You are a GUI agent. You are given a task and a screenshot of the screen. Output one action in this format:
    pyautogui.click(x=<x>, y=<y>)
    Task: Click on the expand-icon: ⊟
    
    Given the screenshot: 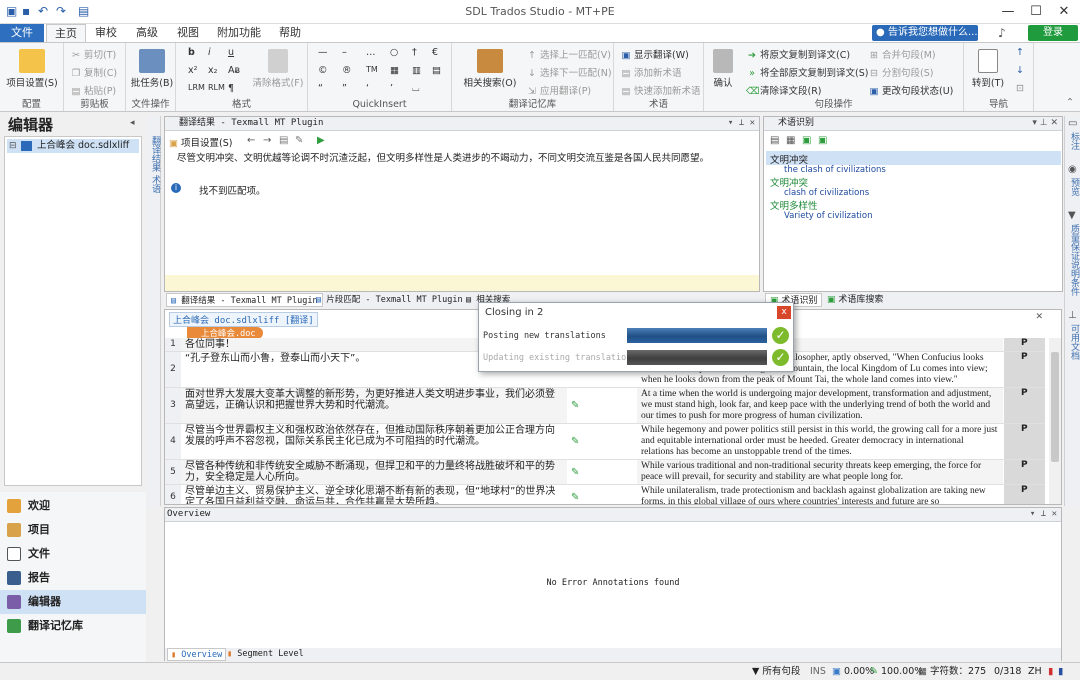 What is the action you would take?
    pyautogui.click(x=13, y=146)
    